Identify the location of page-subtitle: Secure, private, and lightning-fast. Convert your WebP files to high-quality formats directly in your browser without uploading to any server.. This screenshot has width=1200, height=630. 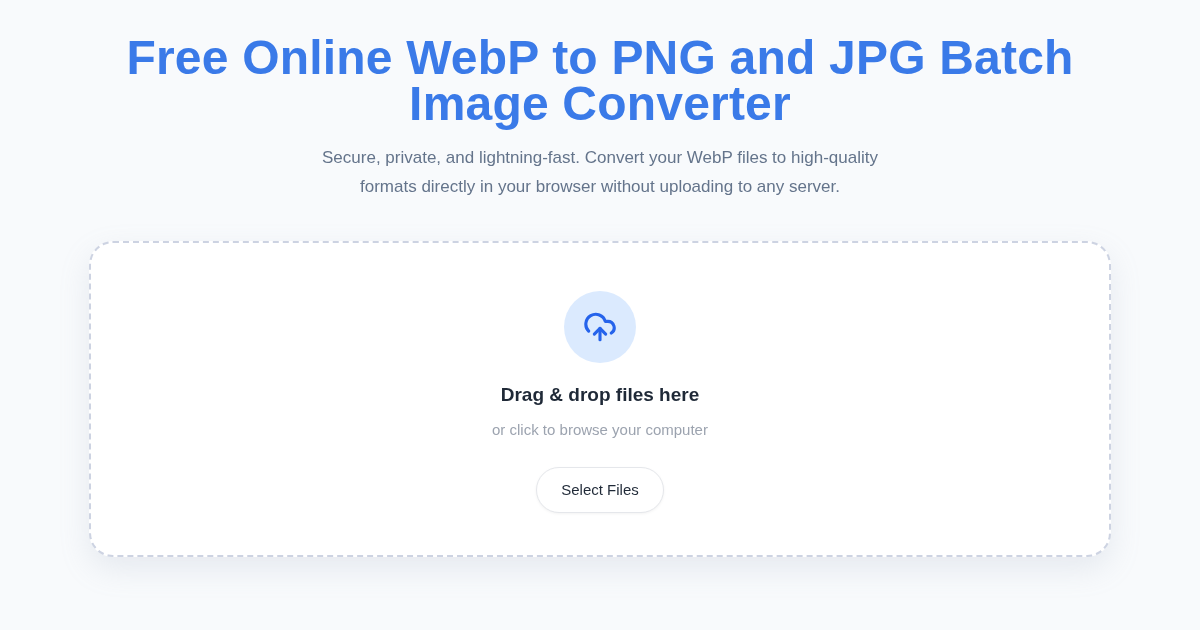
(600, 172).